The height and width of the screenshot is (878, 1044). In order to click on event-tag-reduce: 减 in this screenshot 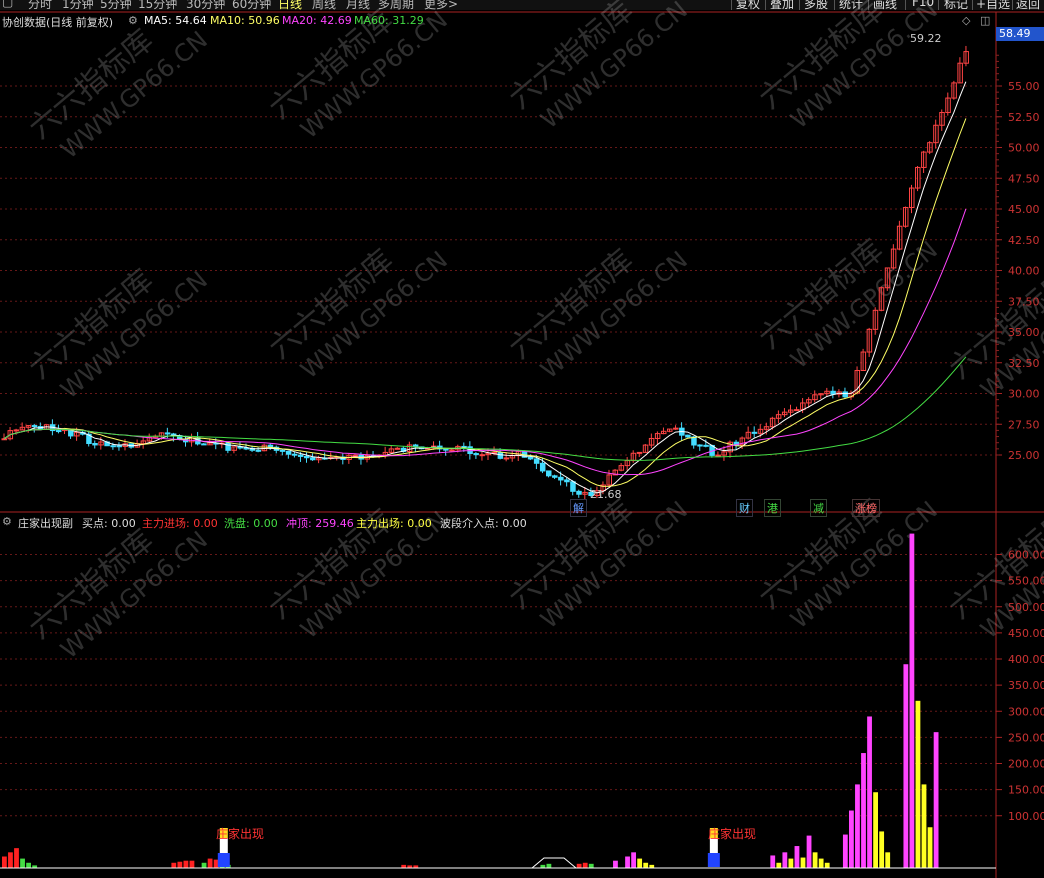, I will do `click(818, 508)`.